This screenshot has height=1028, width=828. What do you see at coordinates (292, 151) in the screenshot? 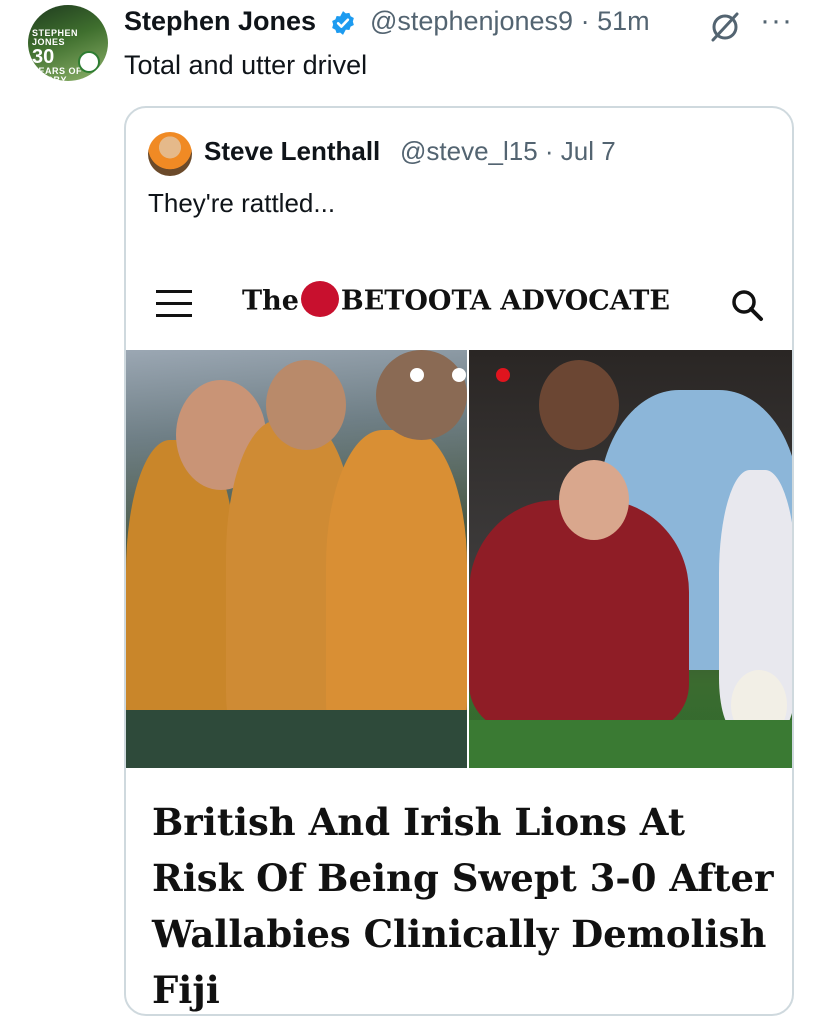
I see `quoted-author-name: Steve Lenthall` at bounding box center [292, 151].